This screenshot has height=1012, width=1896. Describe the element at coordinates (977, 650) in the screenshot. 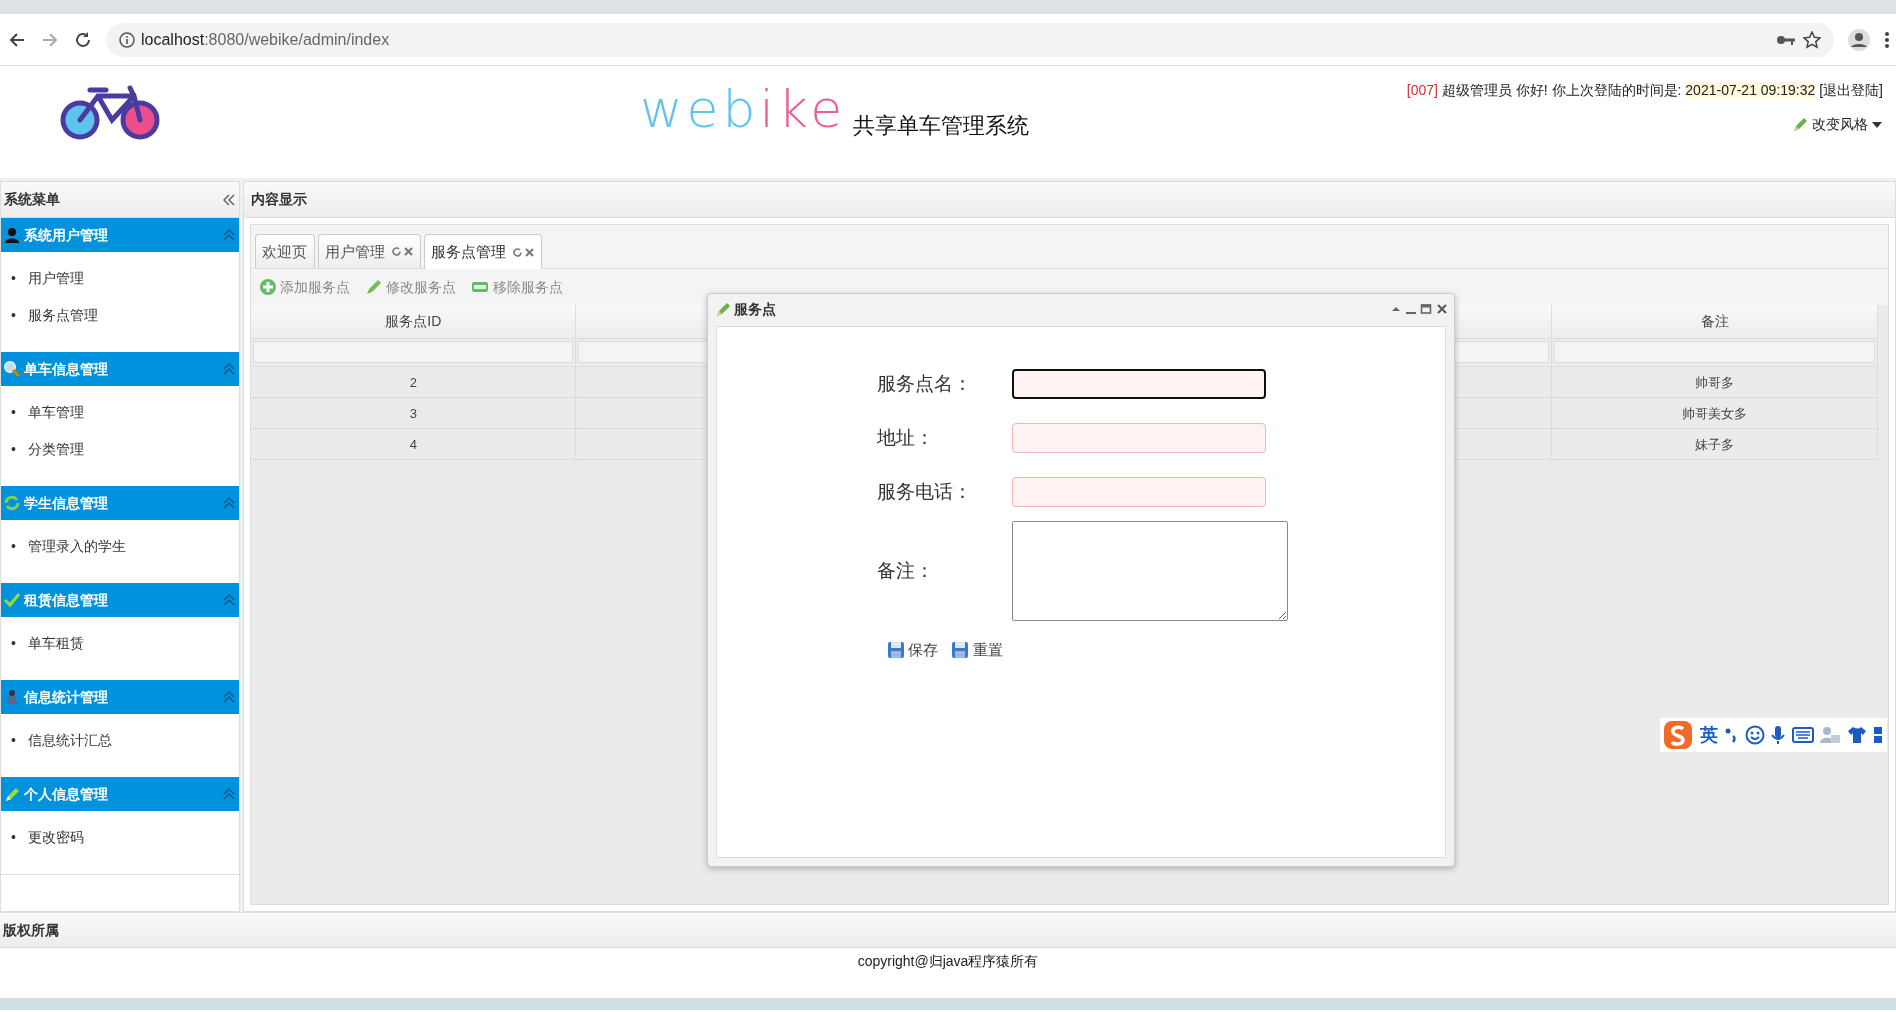

I see `form-button: 重置` at that location.